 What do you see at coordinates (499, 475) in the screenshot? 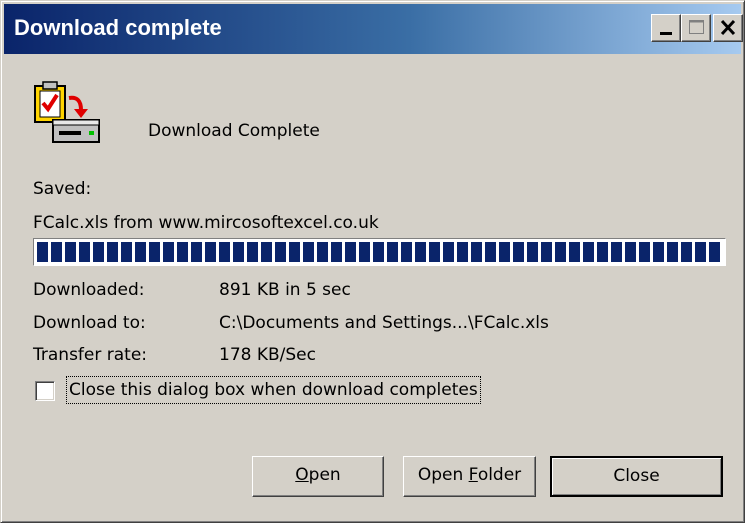
I see `open-folder-button-label-end: older` at bounding box center [499, 475].